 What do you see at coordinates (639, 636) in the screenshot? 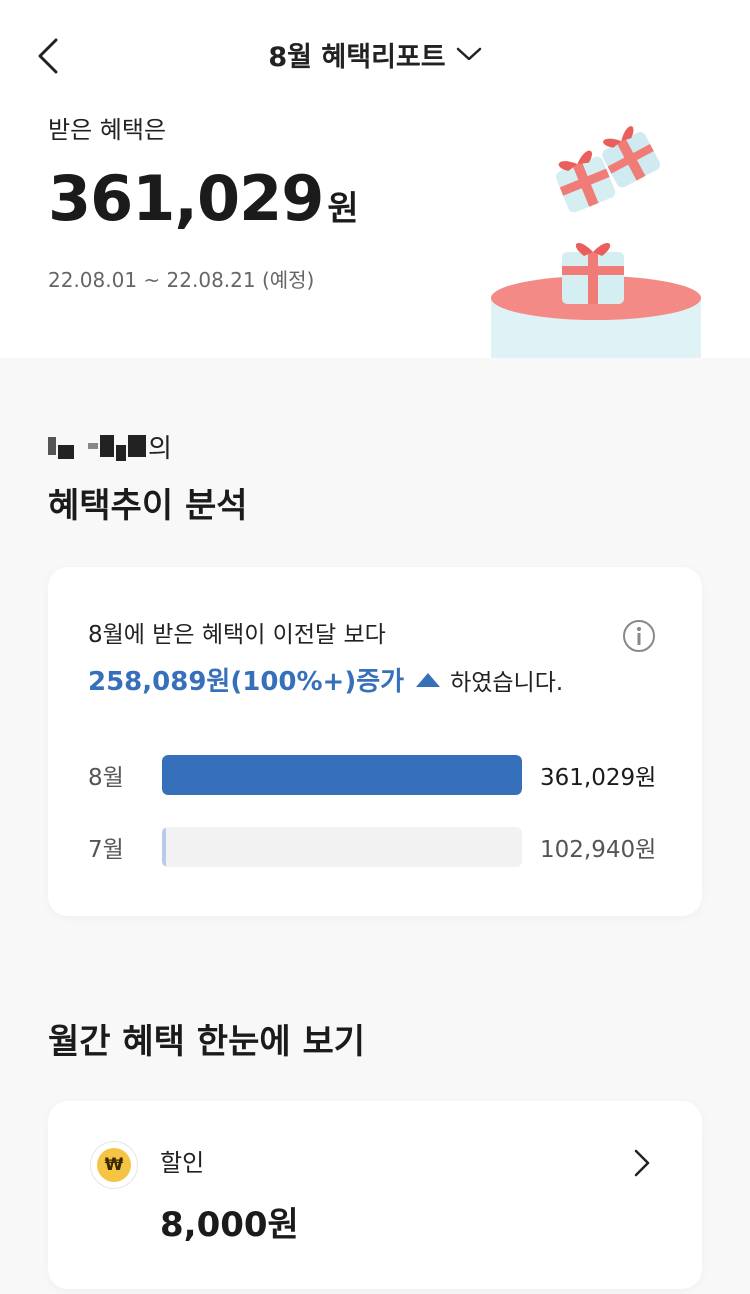
I see `info-icon` at bounding box center [639, 636].